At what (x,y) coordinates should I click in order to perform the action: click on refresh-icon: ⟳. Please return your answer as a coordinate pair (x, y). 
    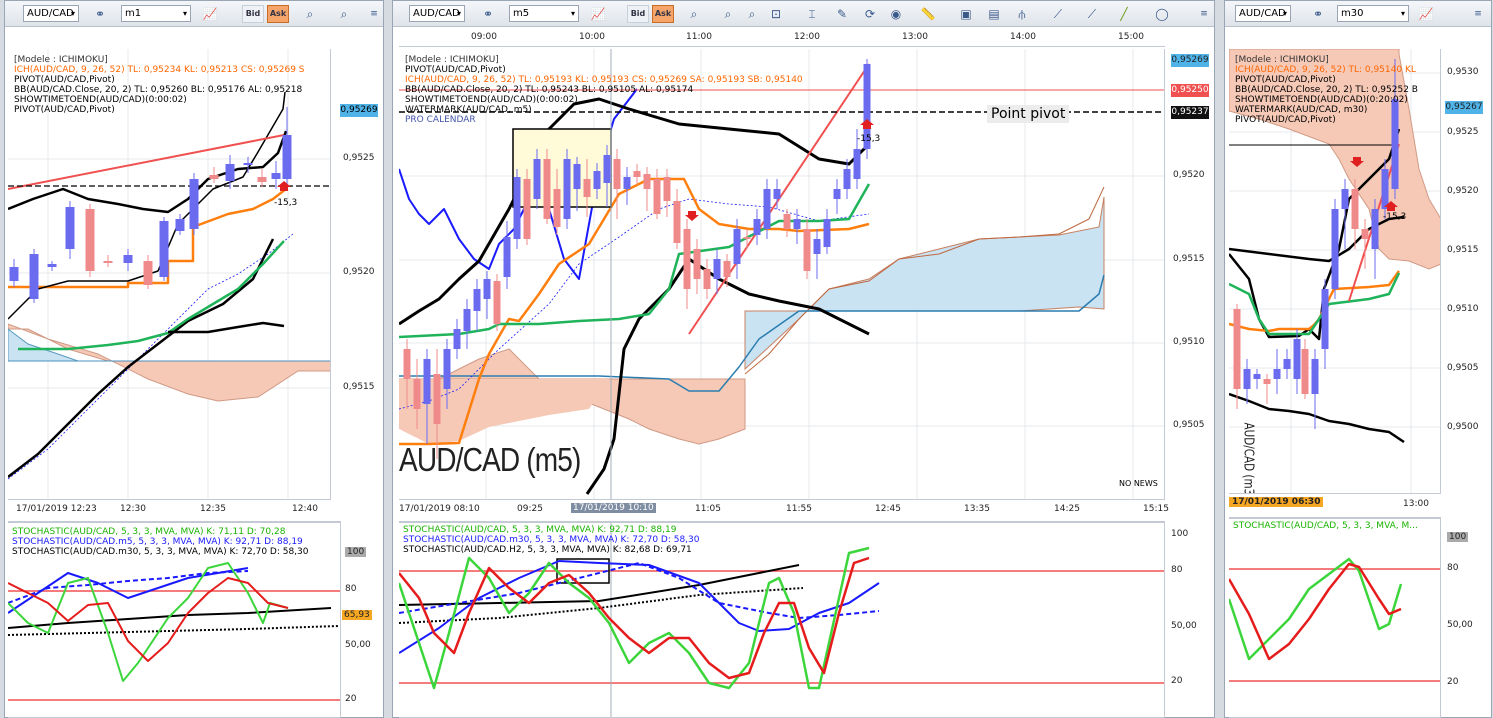
    Looking at the image, I should click on (870, 14).